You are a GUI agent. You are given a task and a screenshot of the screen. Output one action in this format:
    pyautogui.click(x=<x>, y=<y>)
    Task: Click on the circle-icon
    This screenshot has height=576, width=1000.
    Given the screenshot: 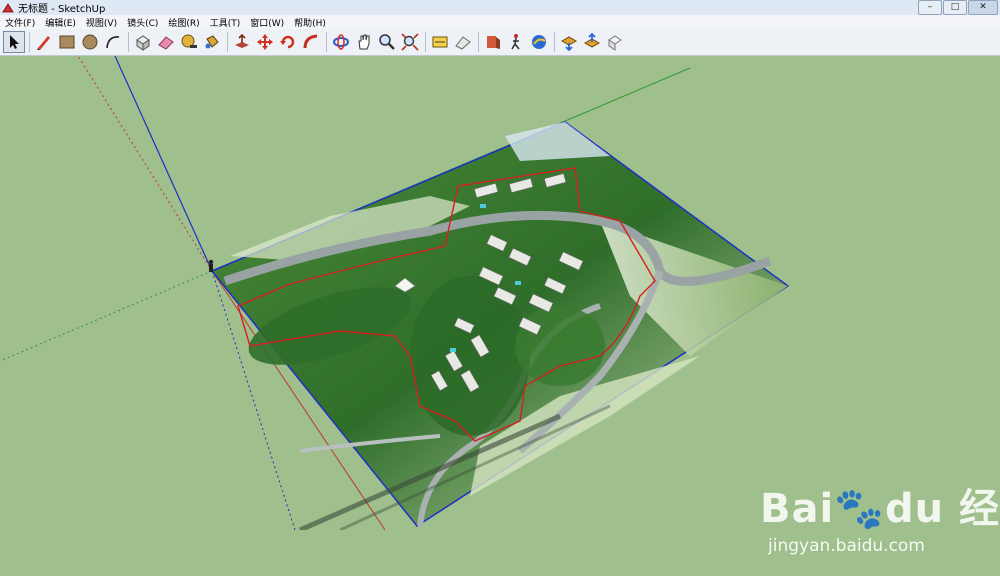 What is the action you would take?
    pyautogui.click(x=90, y=42)
    